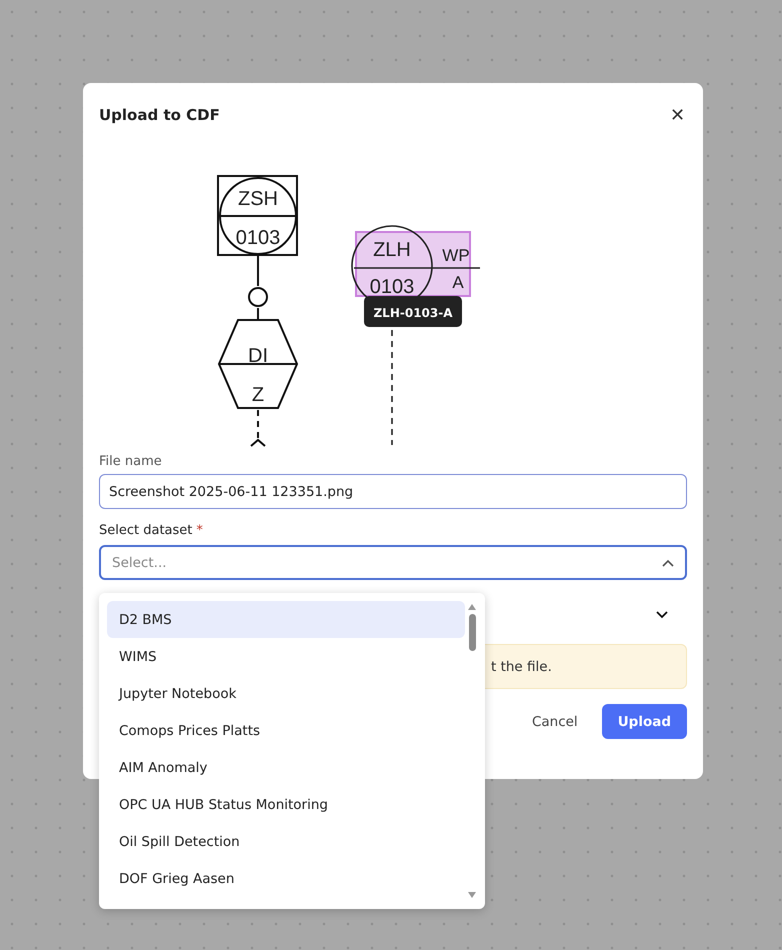  I want to click on field-label: File name, so click(131, 462).